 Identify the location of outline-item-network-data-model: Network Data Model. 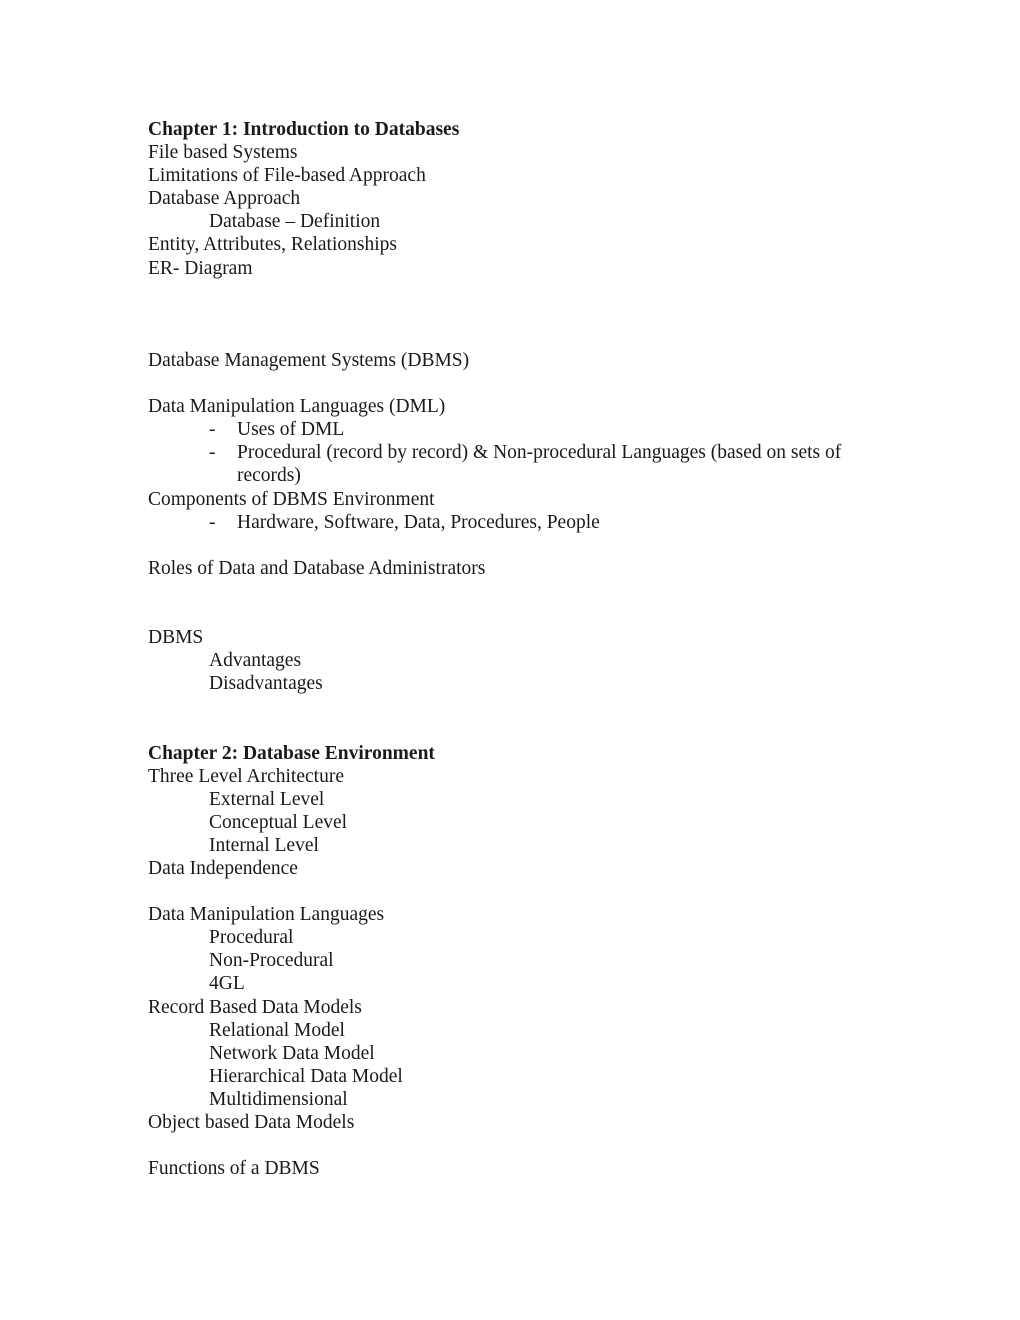
(292, 1053).